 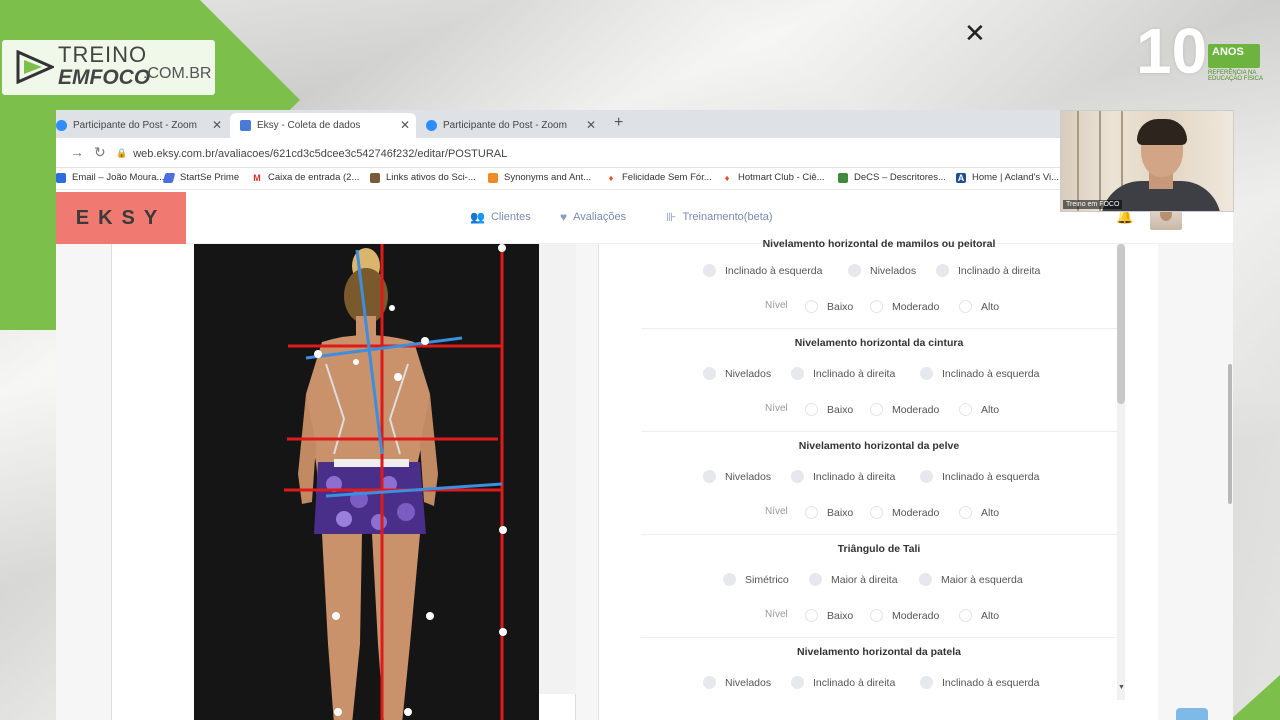 What do you see at coordinates (1230, 434) in the screenshot?
I see `page-scrollbar` at bounding box center [1230, 434].